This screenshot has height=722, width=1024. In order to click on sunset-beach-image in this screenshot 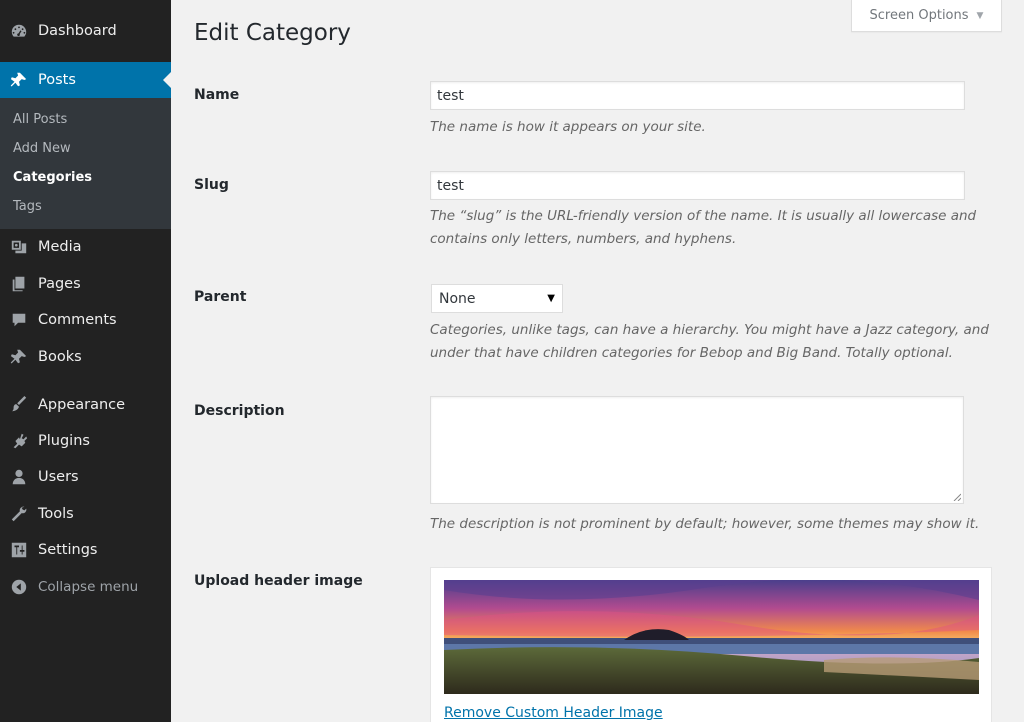, I will do `click(711, 637)`.